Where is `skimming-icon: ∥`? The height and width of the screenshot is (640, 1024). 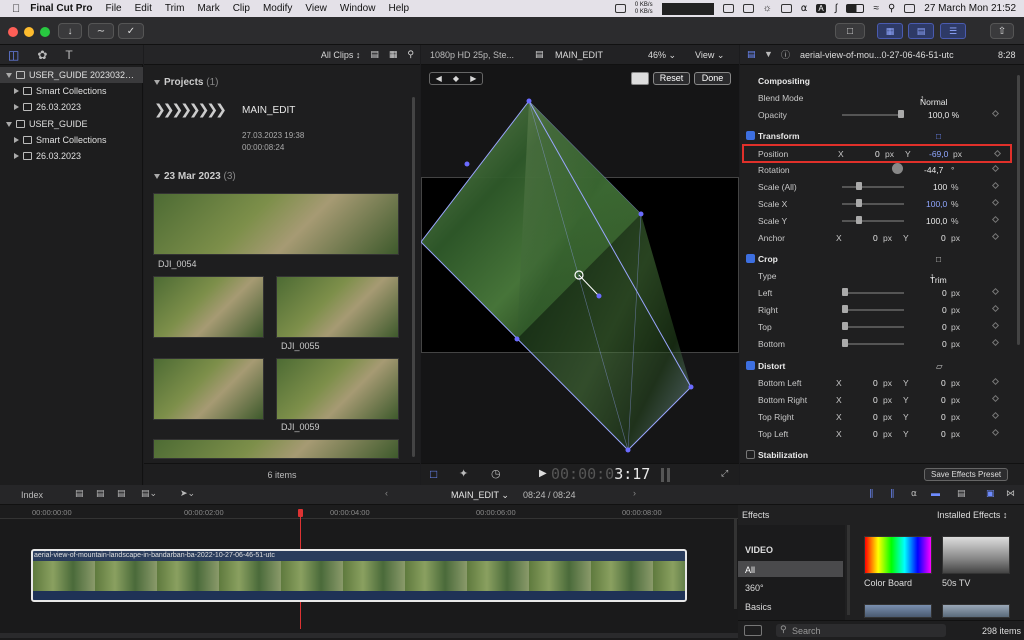 skimming-icon: ∥ is located at coordinates (871, 493).